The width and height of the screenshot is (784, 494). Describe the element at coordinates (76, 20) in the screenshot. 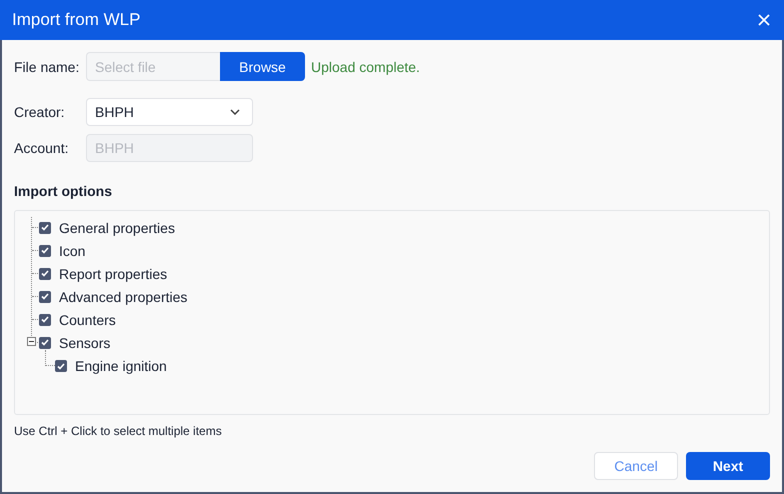

I see `window-title: Import from WLP` at that location.